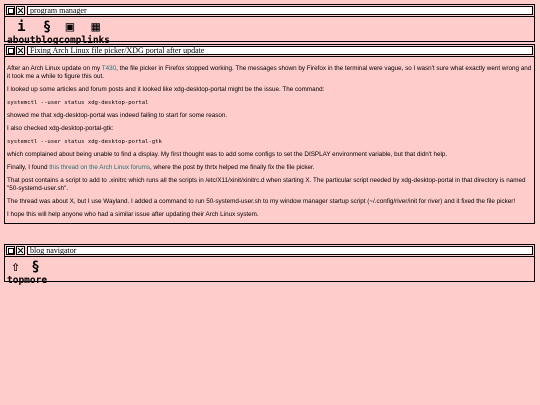 The height and width of the screenshot is (405, 540). What do you see at coordinates (99, 167) in the screenshot?
I see `forum-thread-link: this thread on the Arch Linux forums` at bounding box center [99, 167].